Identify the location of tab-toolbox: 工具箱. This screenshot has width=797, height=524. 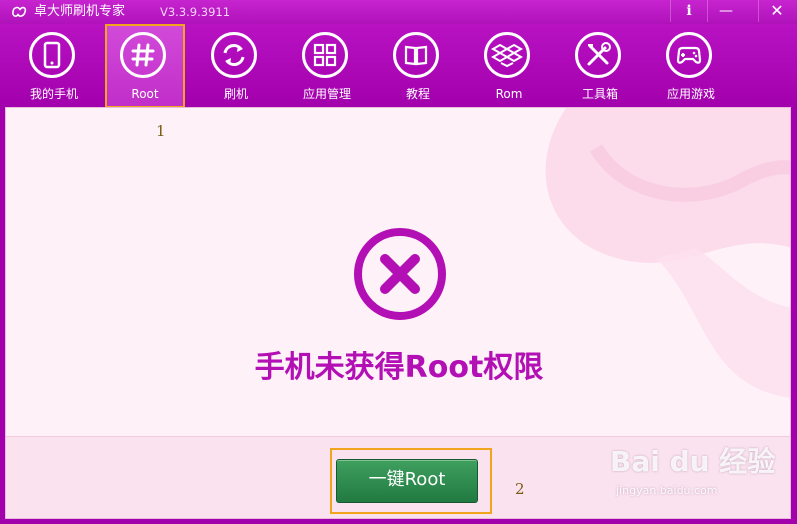
(600, 66).